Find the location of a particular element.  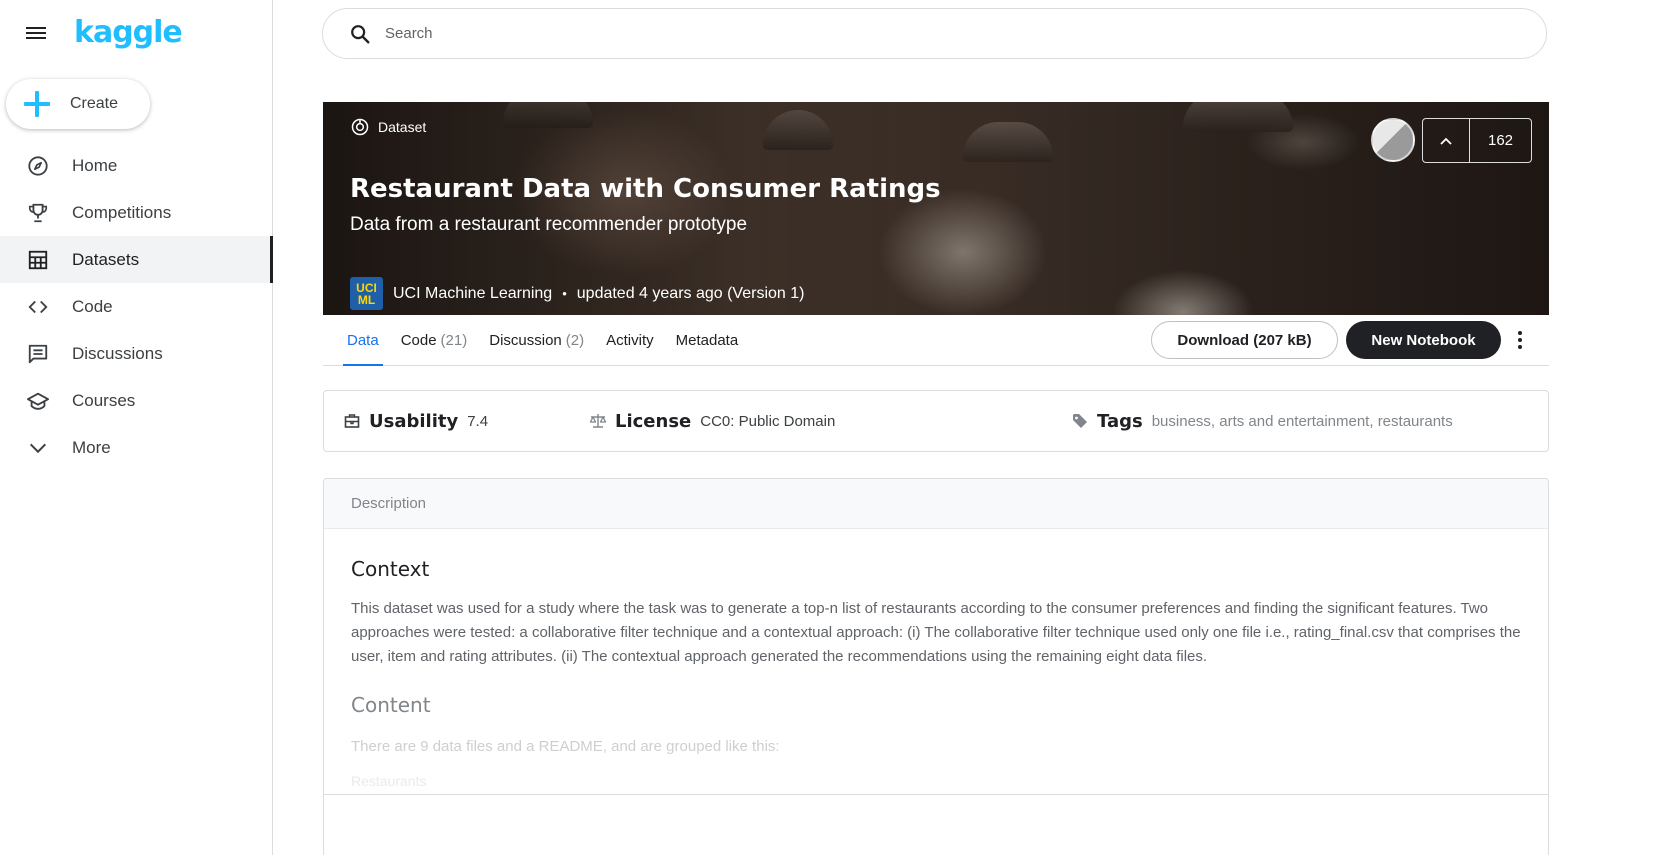

tab-activity: Activity is located at coordinates (630, 340).